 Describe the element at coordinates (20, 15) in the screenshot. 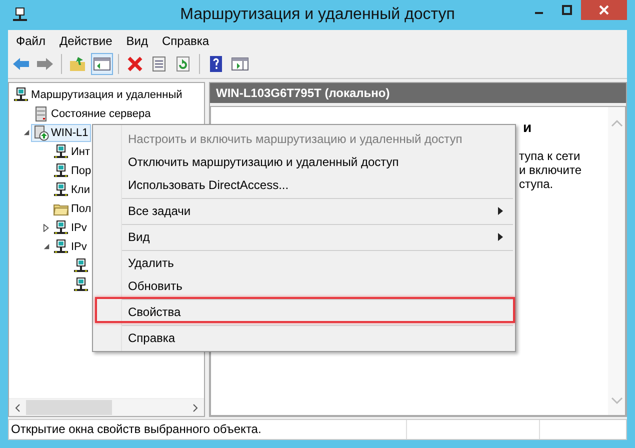

I see `app-icon` at that location.